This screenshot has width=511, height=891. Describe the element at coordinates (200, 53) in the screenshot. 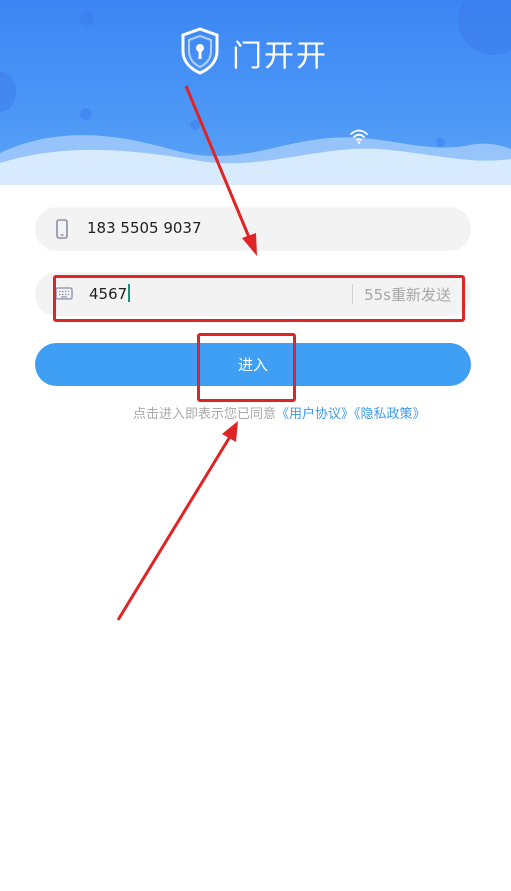

I see `shield-keyhole-icon` at that location.